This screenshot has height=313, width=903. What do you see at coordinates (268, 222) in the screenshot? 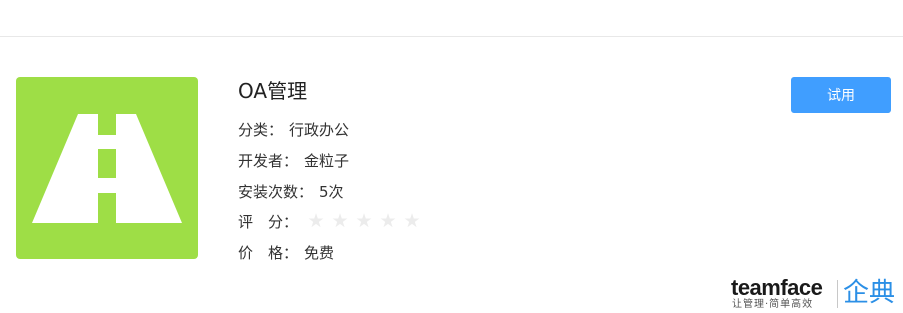
I see `rating-label: 评 分：` at bounding box center [268, 222].